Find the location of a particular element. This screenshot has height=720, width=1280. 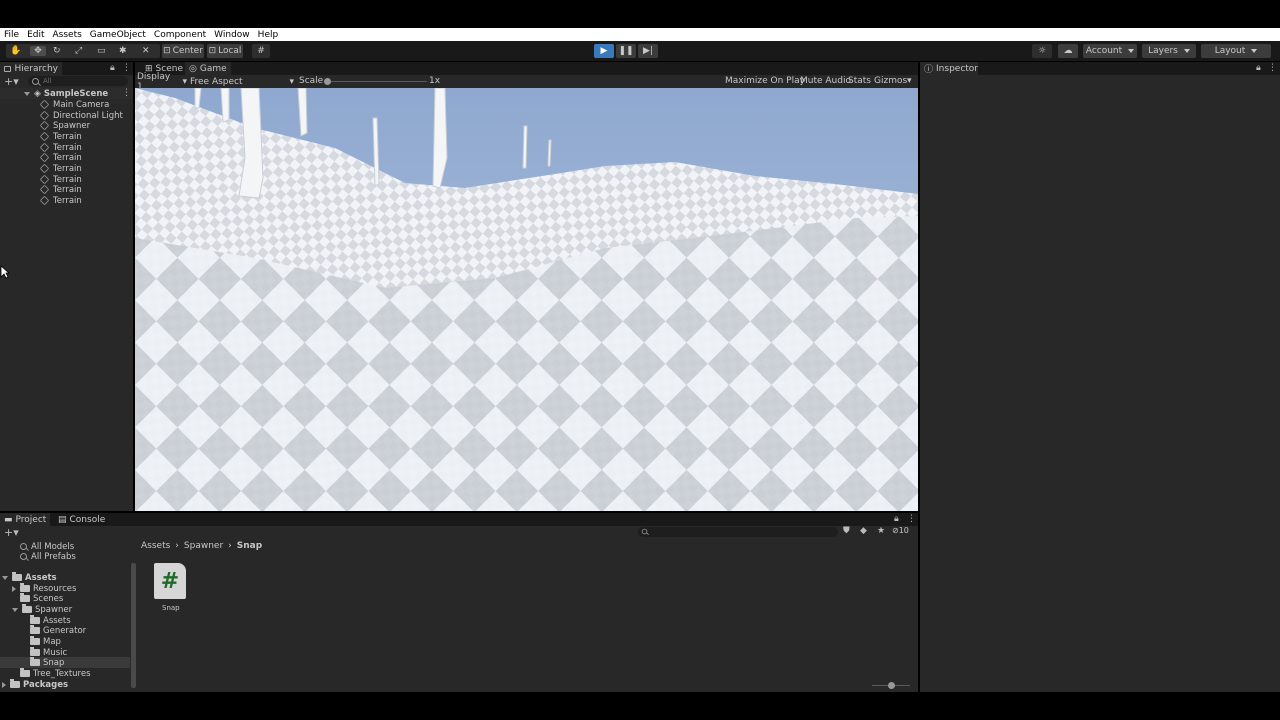

hidden-packages-toggle: ⊘ 10 is located at coordinates (900, 530).